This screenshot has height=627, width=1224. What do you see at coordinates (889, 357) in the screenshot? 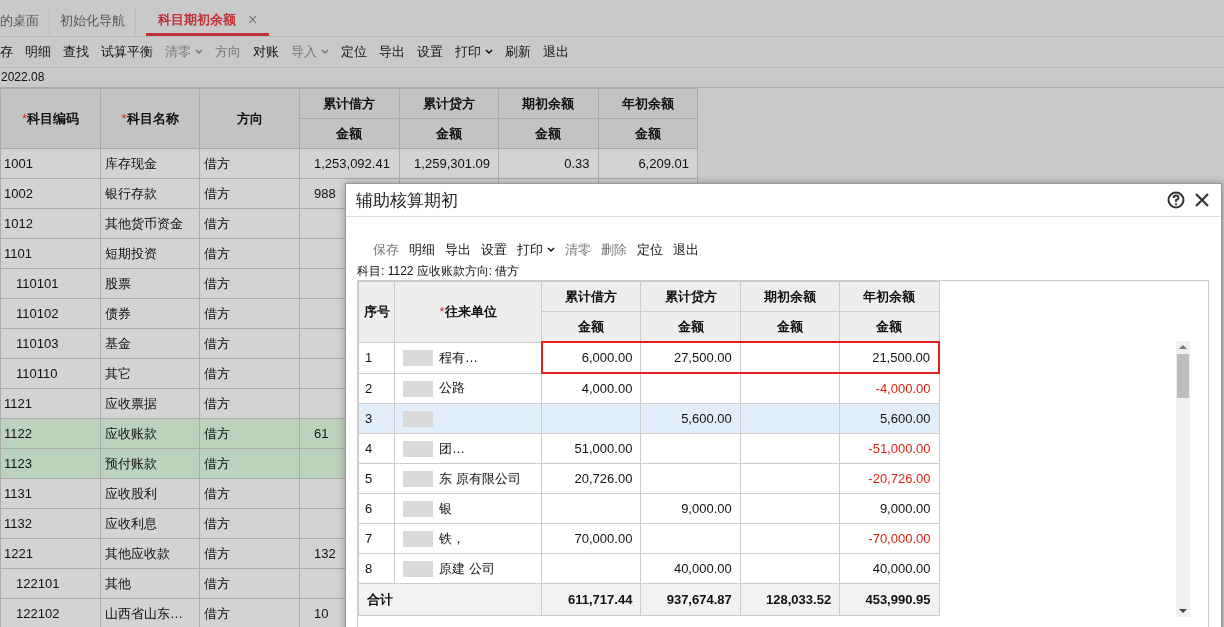
I see `table-cell: 21,500.00` at bounding box center [889, 357].